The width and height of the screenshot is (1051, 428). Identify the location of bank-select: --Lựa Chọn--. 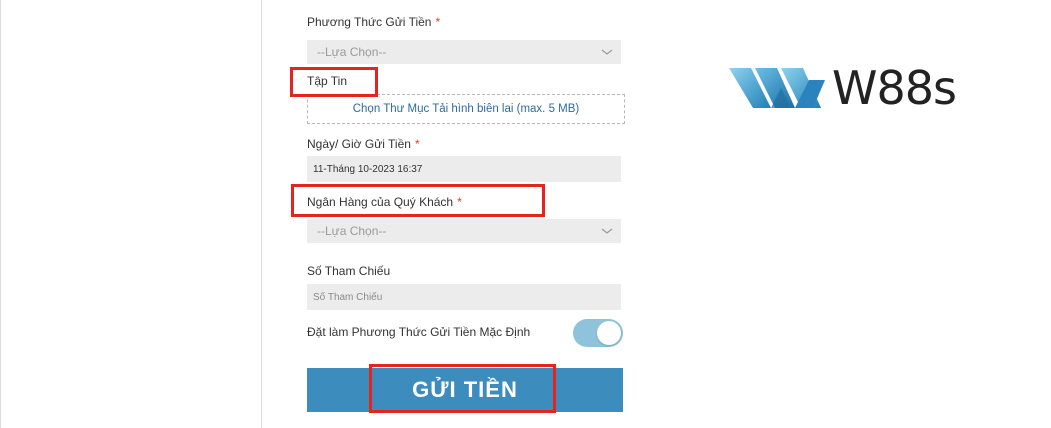
(464, 231).